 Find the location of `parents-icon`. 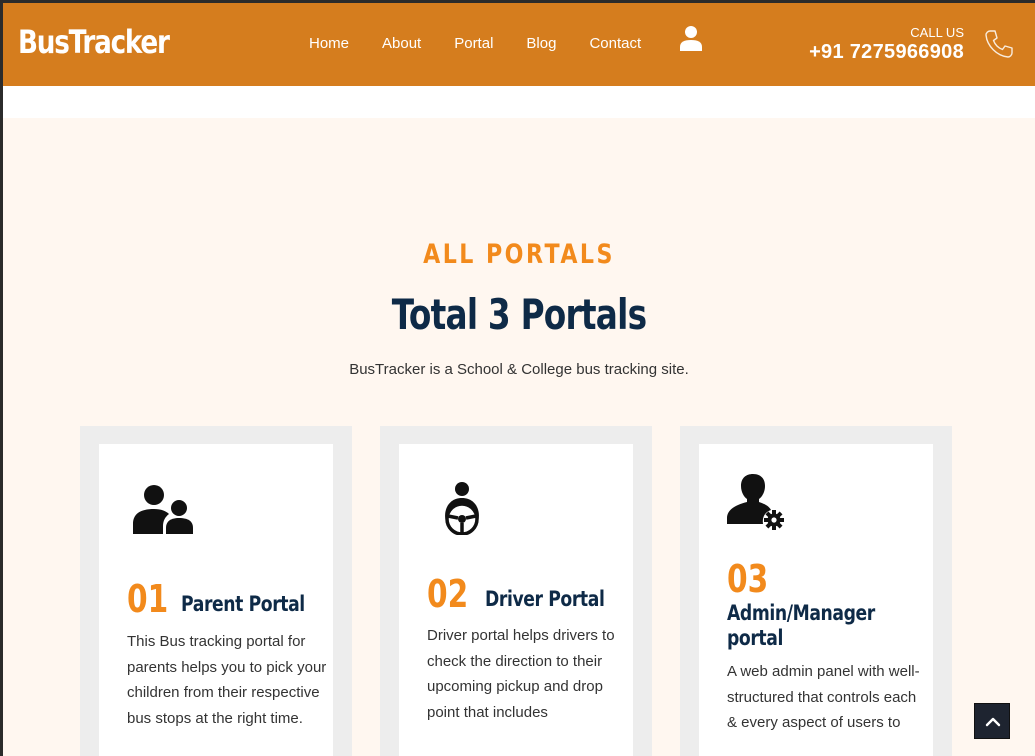

parents-icon is located at coordinates (163, 509).